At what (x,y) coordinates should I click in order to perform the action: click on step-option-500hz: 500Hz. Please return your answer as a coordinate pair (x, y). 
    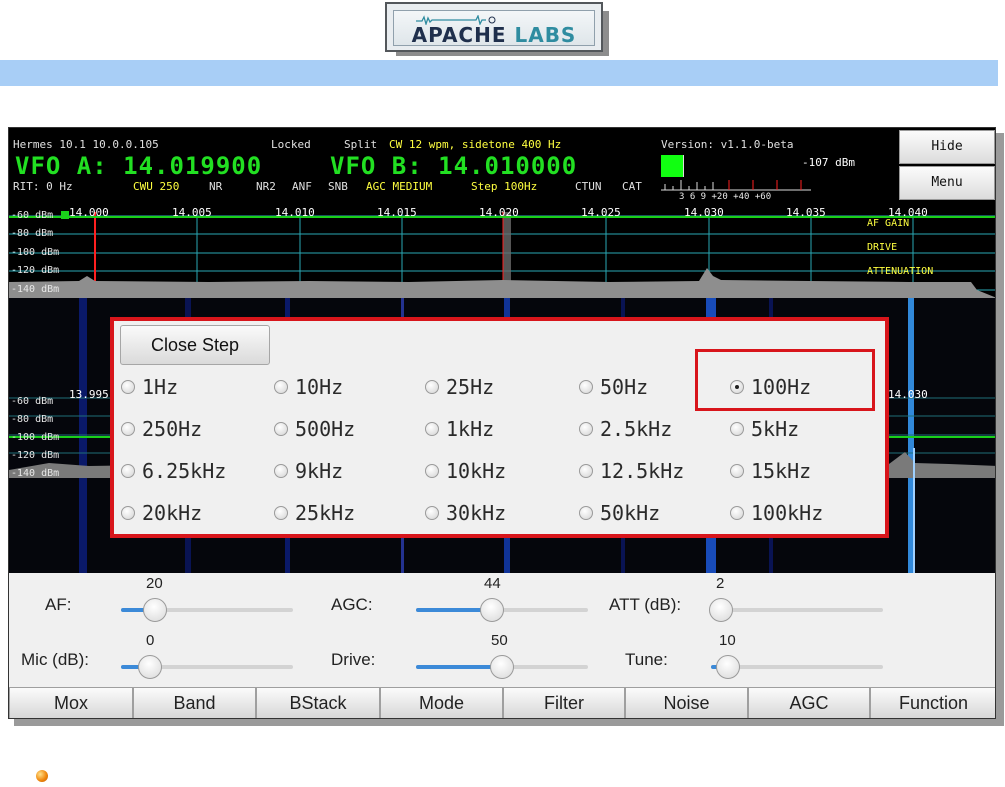
    Looking at the image, I should click on (314, 429).